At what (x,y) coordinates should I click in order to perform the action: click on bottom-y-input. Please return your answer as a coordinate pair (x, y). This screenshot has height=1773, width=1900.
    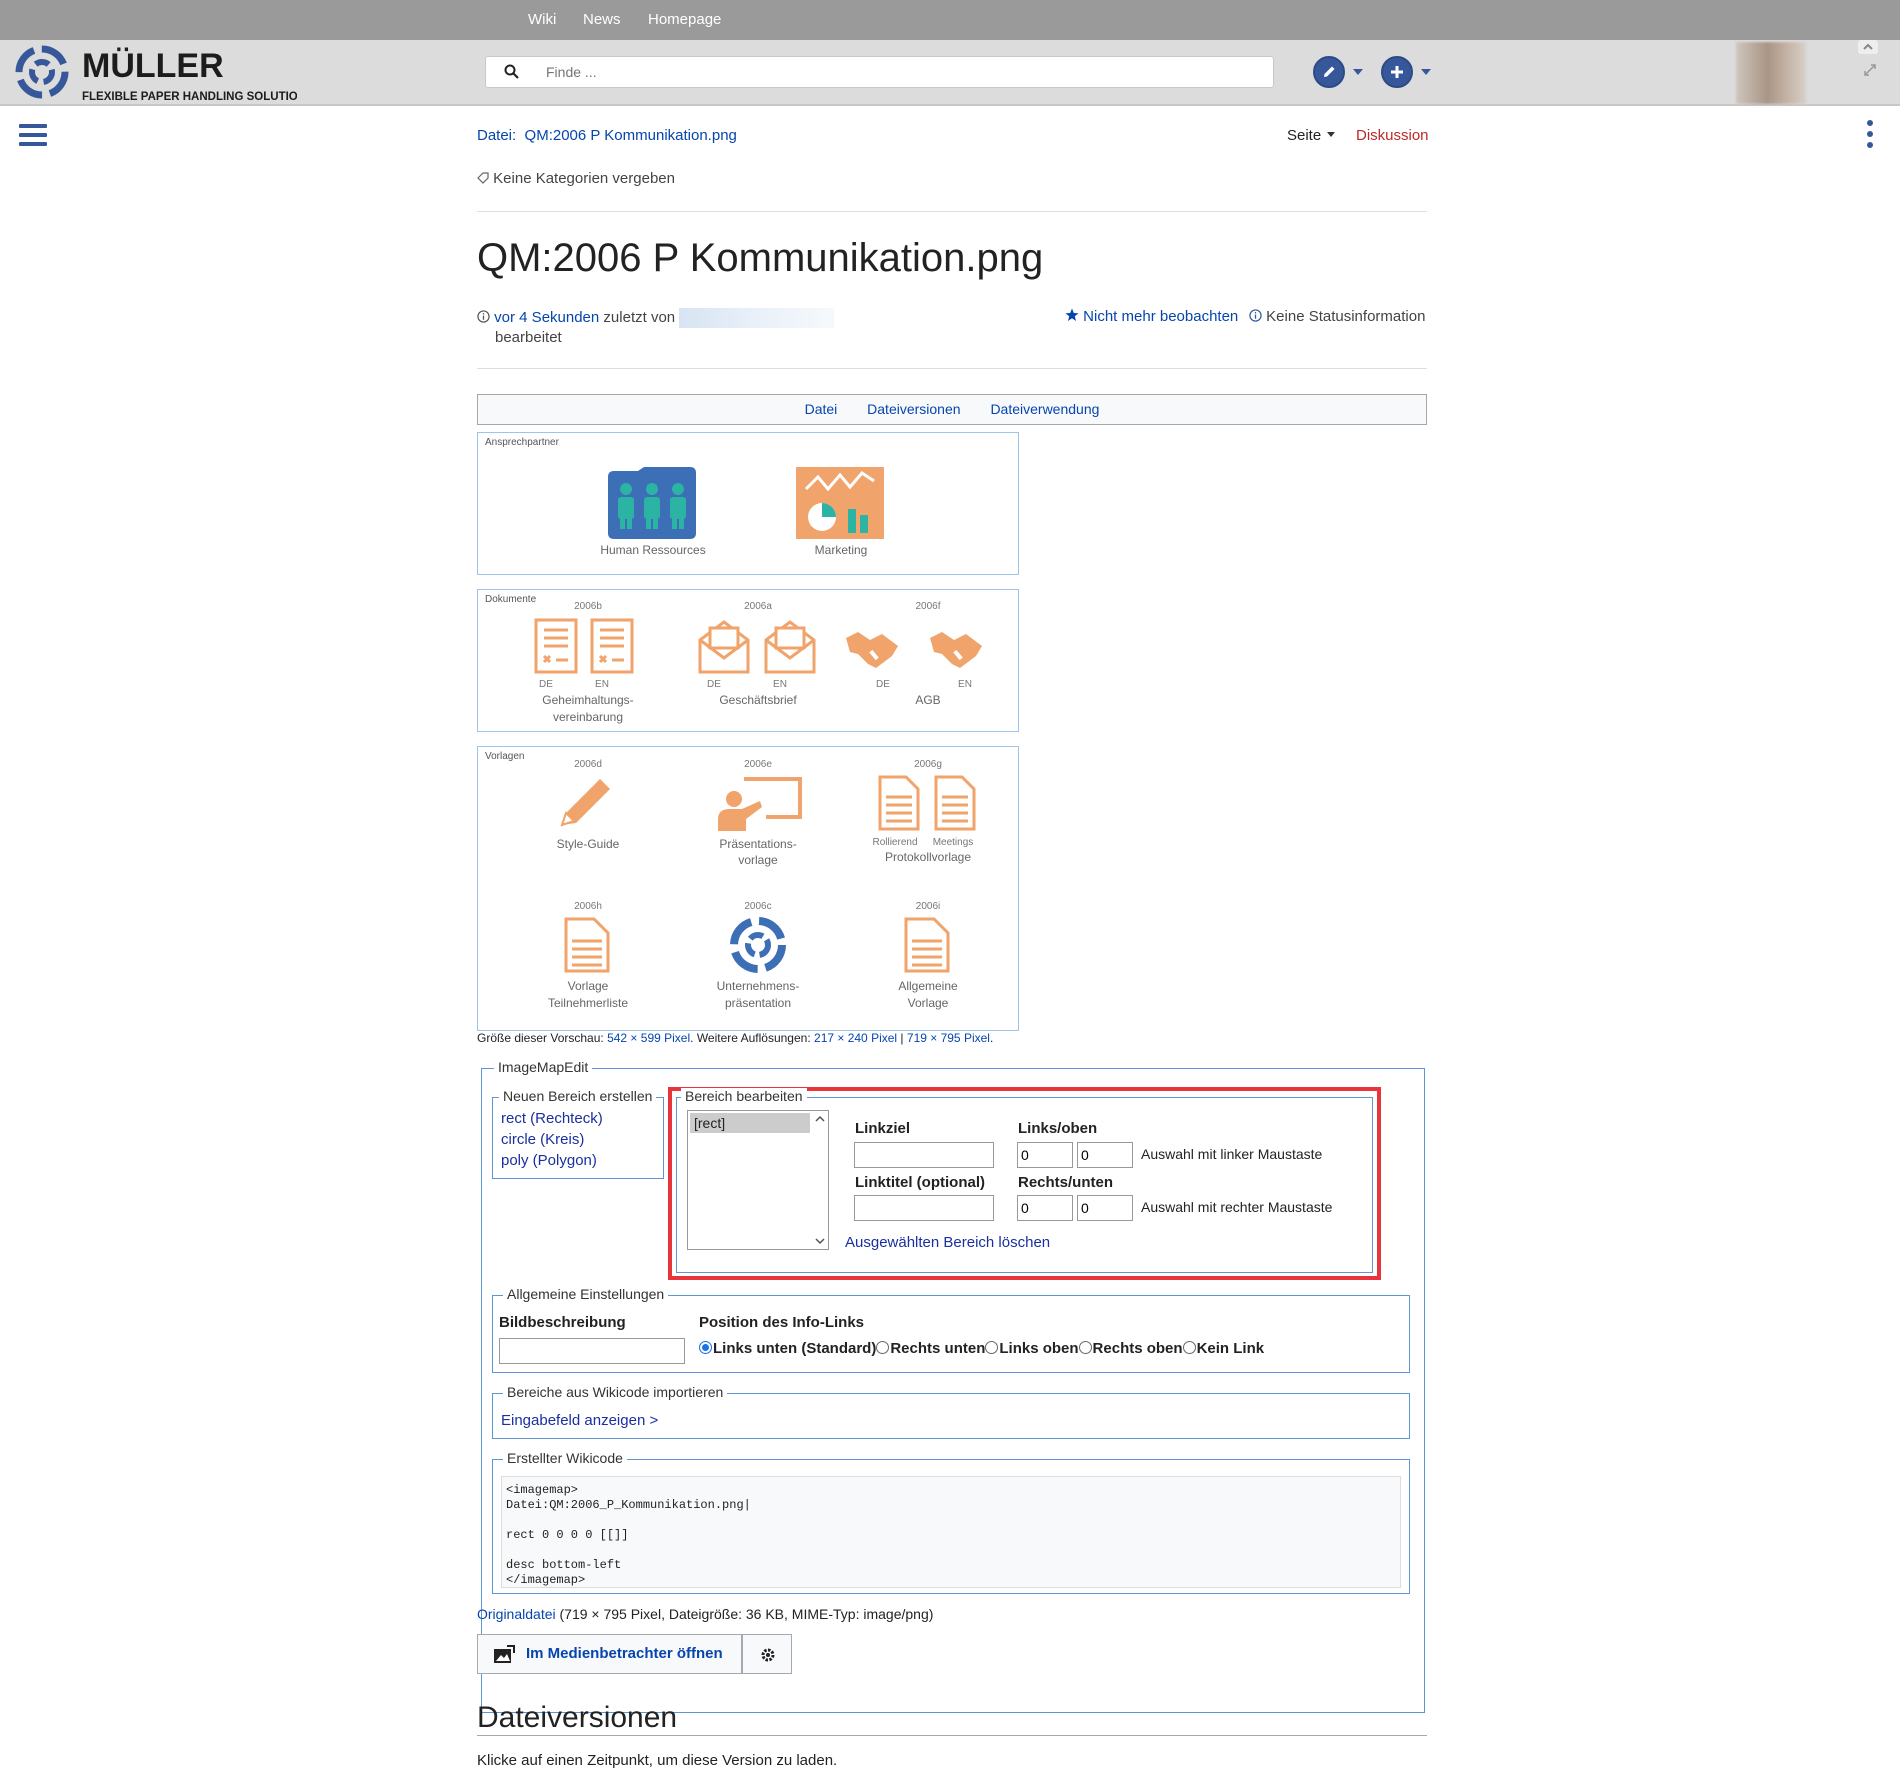
    Looking at the image, I should click on (1105, 1208).